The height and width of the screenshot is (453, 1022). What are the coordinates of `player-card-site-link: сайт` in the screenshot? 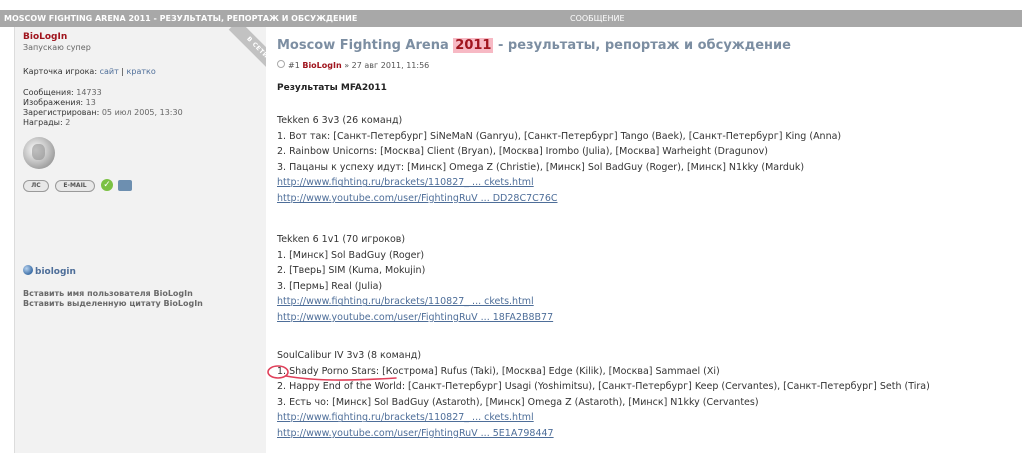 It's located at (109, 71).